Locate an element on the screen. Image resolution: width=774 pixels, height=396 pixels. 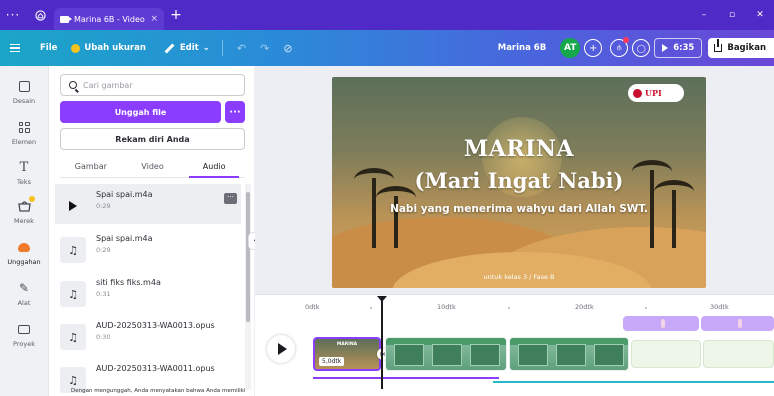
rail-item-tools: ✎ Alat is located at coordinates (24, 299).